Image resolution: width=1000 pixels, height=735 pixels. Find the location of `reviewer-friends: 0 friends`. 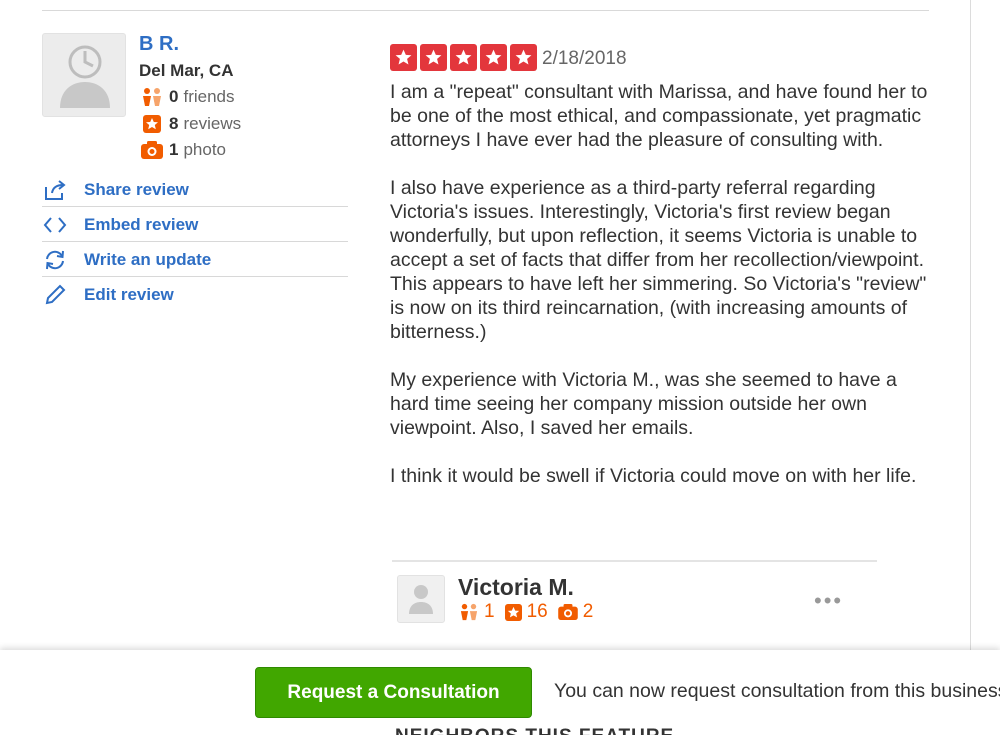

reviewer-friends: 0 friends is located at coordinates (188, 97).